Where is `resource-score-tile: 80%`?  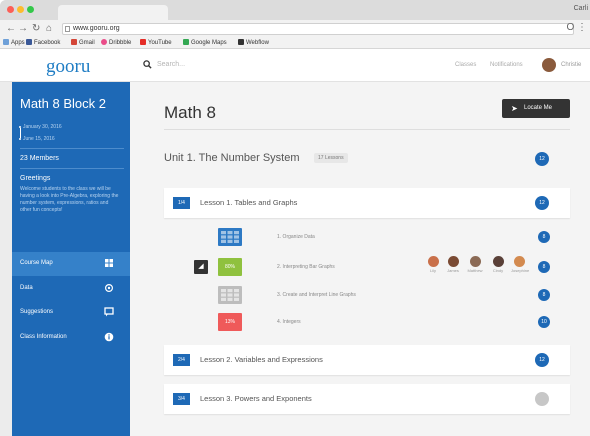
resource-score-tile: 80% is located at coordinates (230, 267).